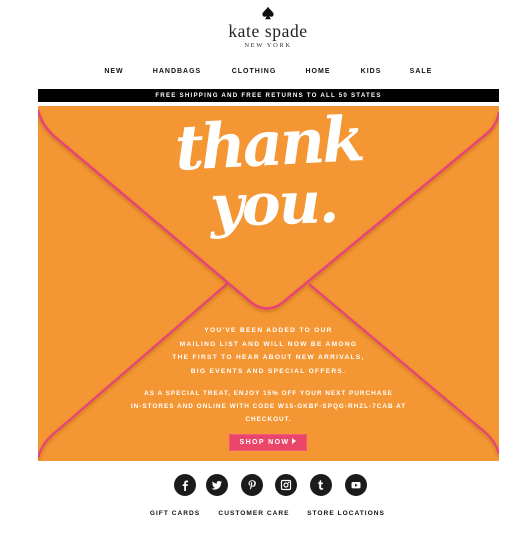  I want to click on nav-item-clothing: CLOTHING, so click(254, 71).